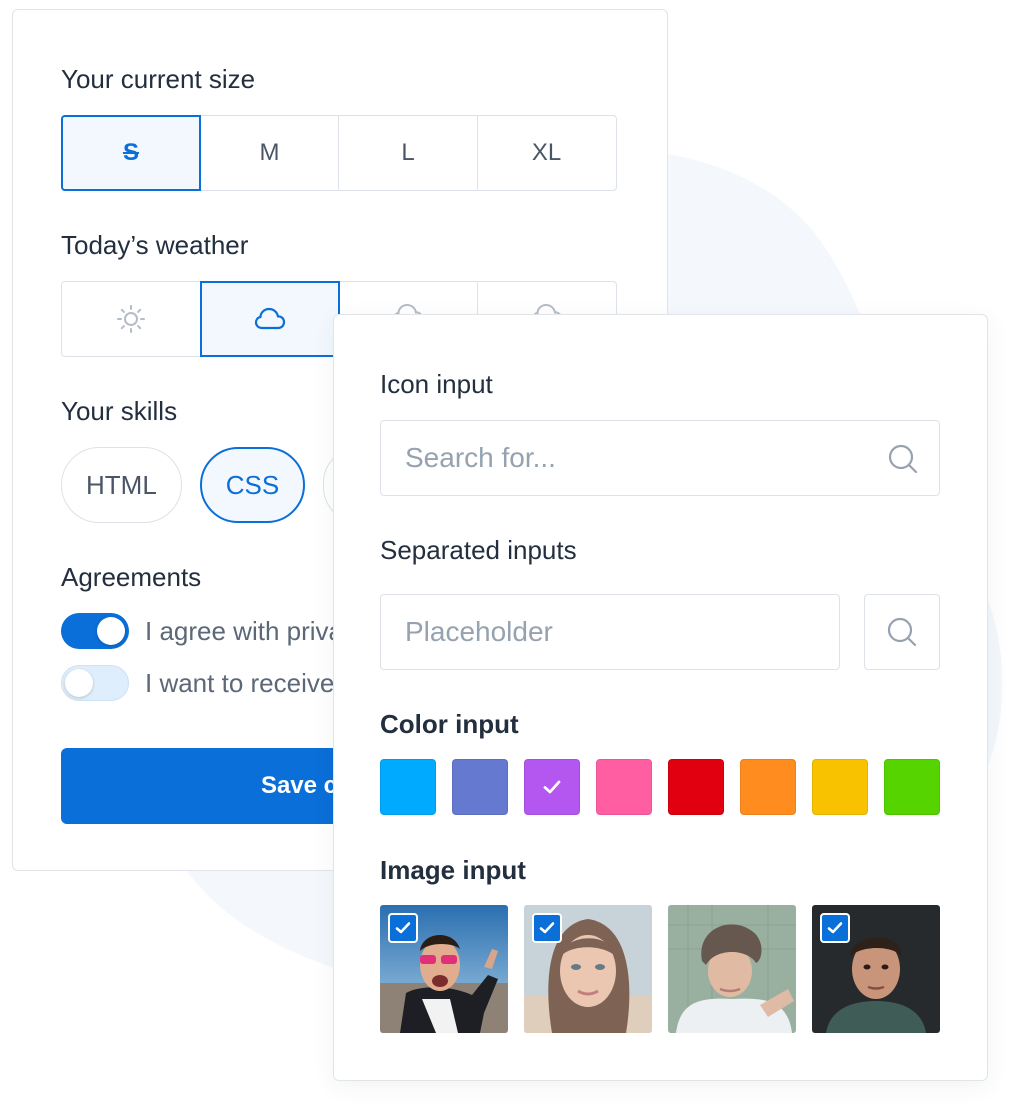 The image size is (1020, 1106). What do you see at coordinates (95, 683) in the screenshot?
I see `newsletter-toggle` at bounding box center [95, 683].